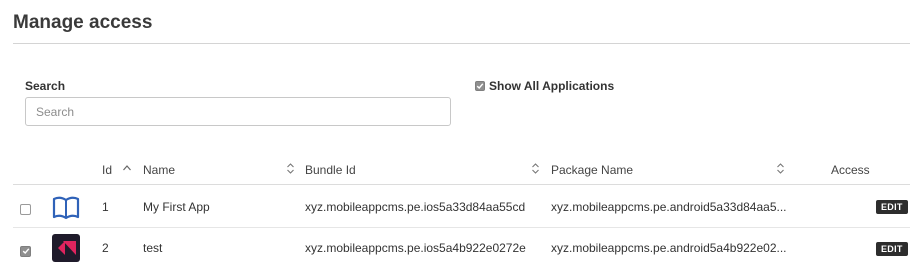 The width and height of the screenshot is (920, 270). What do you see at coordinates (66, 208) in the screenshot?
I see `book-icon` at bounding box center [66, 208].